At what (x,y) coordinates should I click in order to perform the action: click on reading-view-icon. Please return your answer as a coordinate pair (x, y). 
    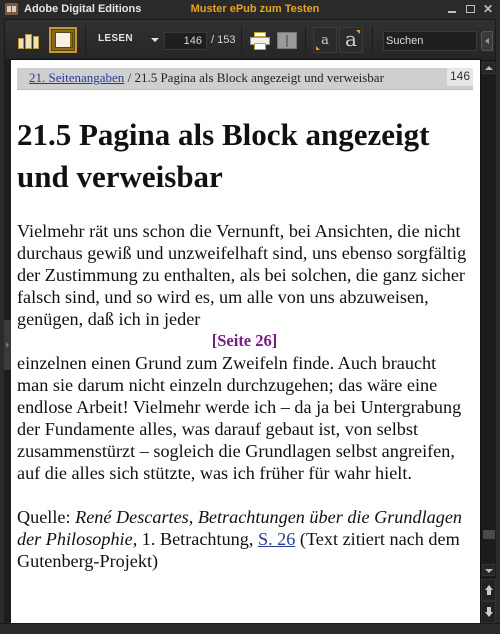
    Looking at the image, I should click on (63, 40).